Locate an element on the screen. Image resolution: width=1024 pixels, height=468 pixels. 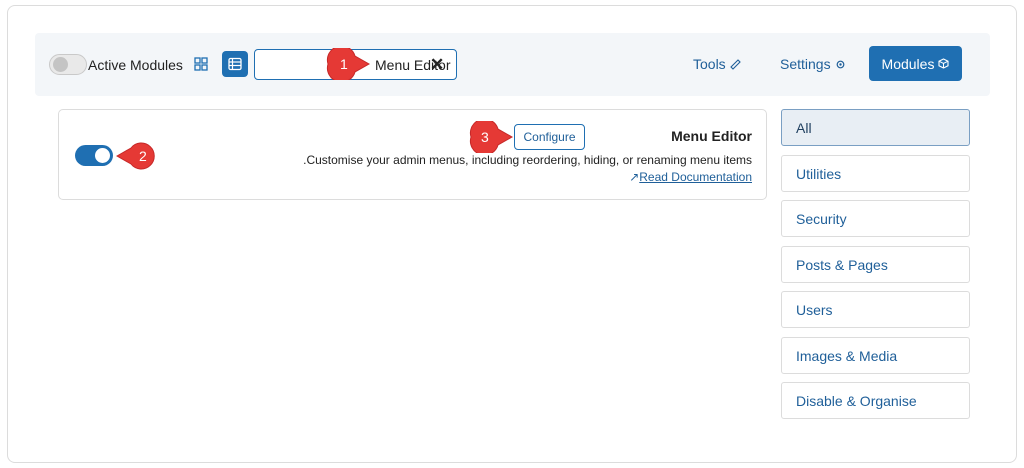
category-all: All is located at coordinates (875, 127).